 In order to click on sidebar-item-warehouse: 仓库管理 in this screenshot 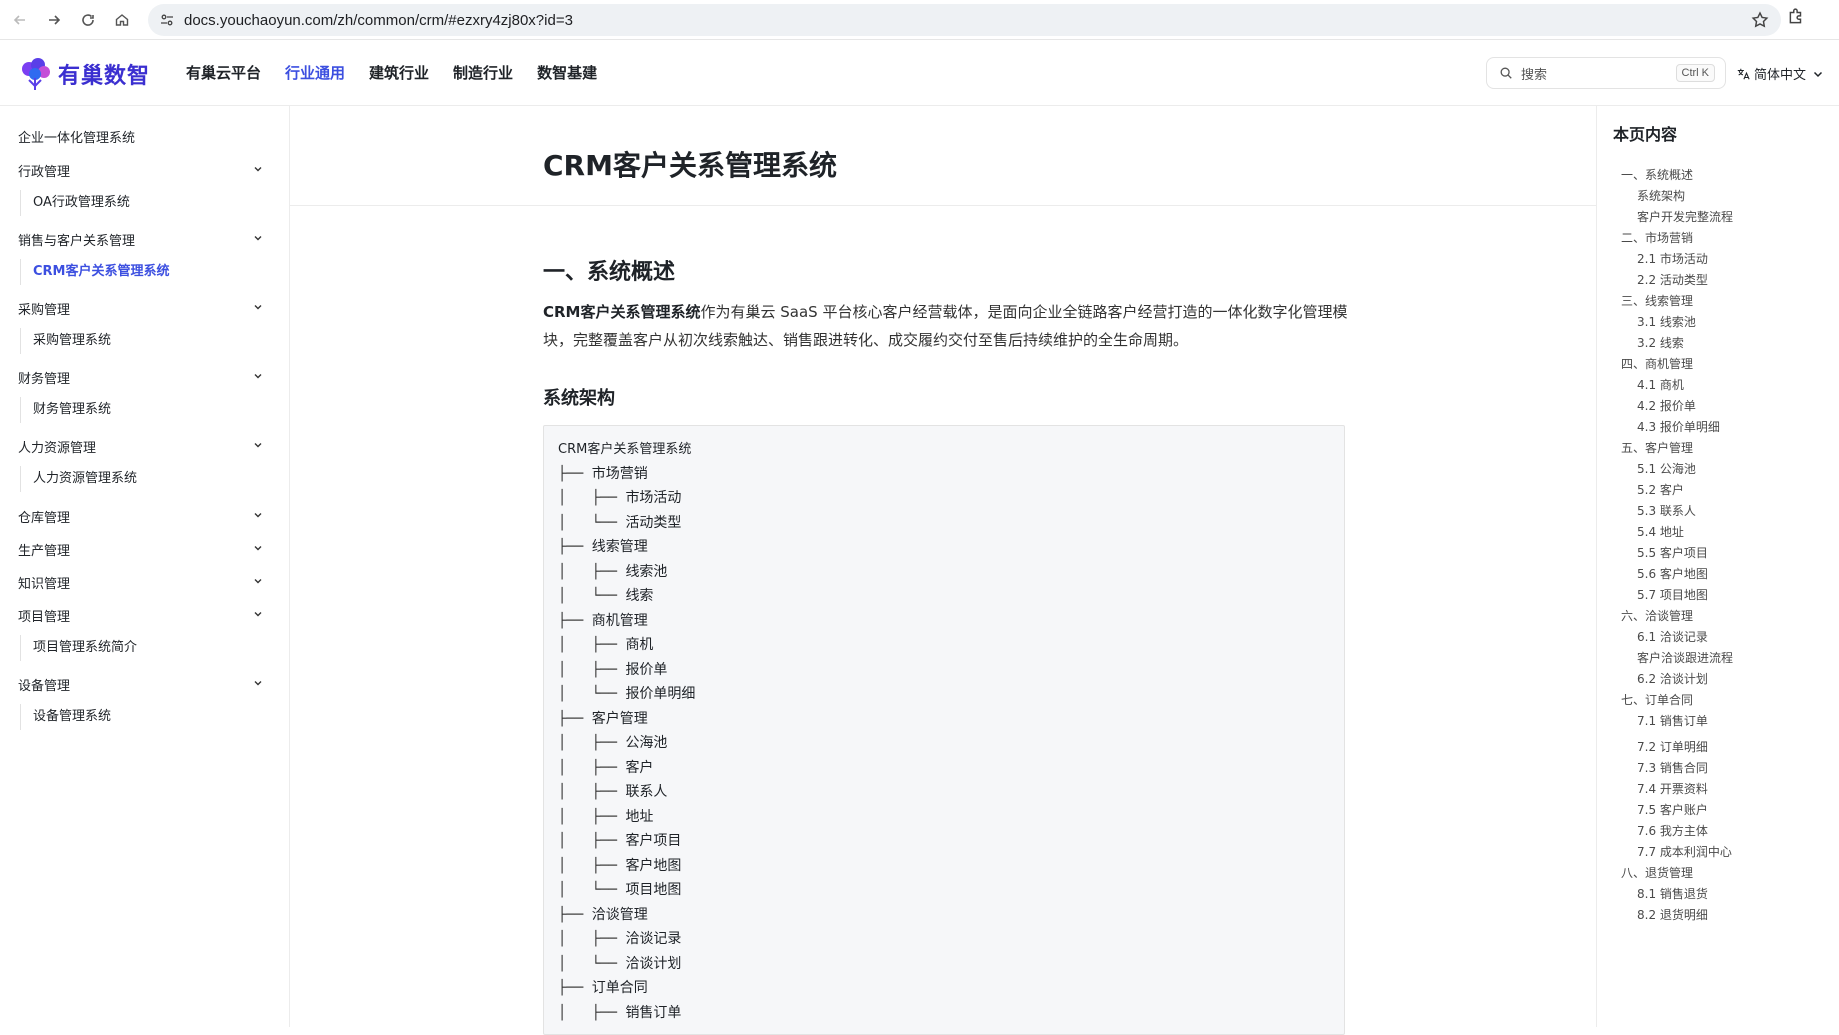, I will do `click(140, 516)`.